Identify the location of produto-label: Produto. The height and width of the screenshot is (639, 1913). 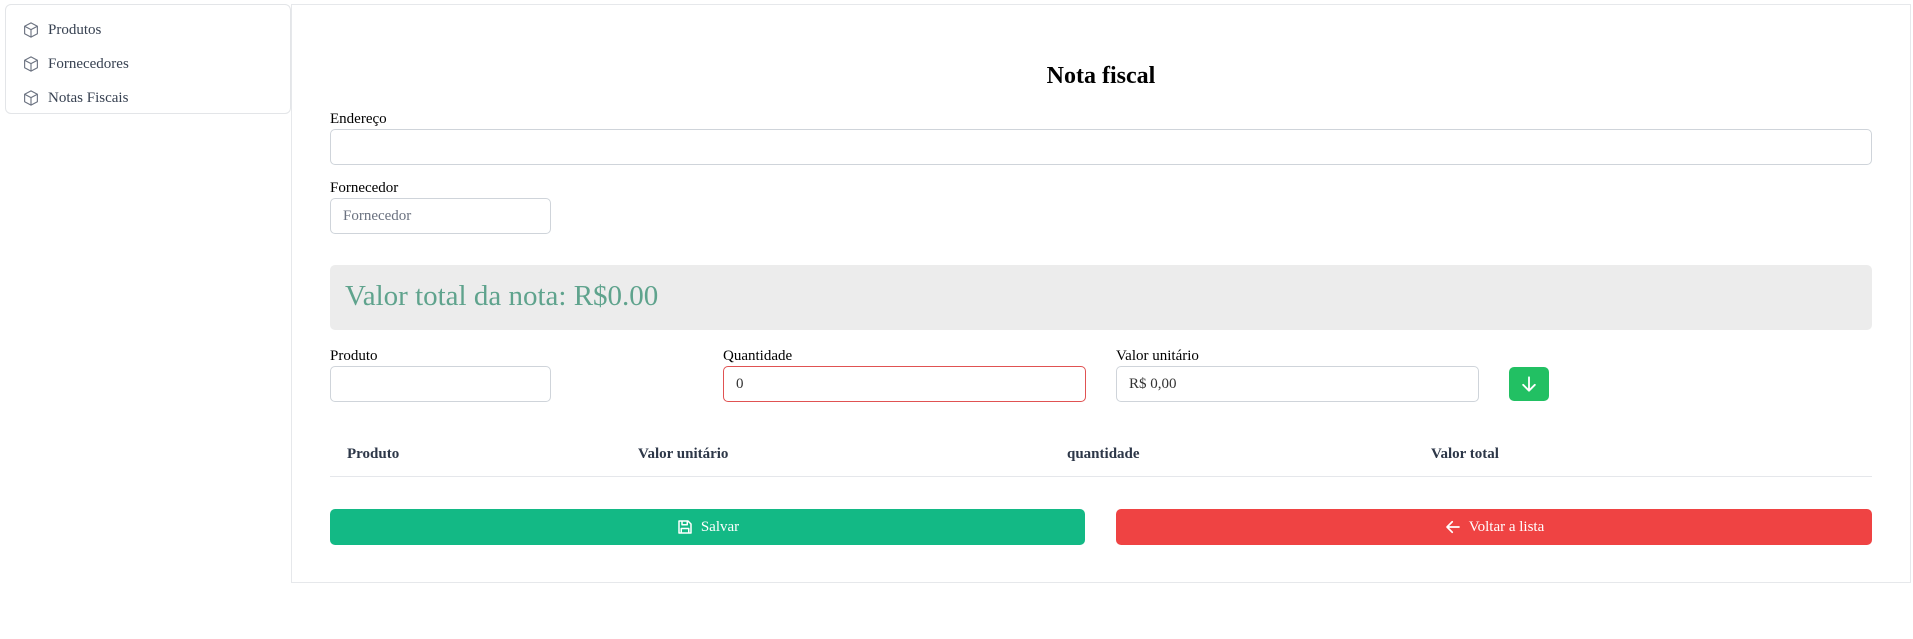
(354, 356).